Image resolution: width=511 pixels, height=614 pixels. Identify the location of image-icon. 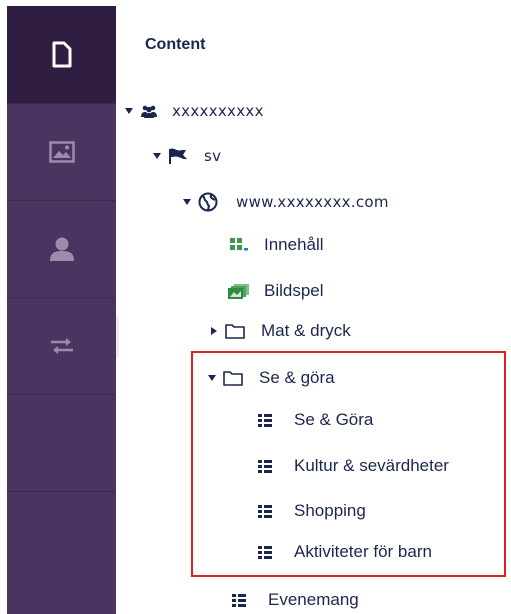
(61, 151).